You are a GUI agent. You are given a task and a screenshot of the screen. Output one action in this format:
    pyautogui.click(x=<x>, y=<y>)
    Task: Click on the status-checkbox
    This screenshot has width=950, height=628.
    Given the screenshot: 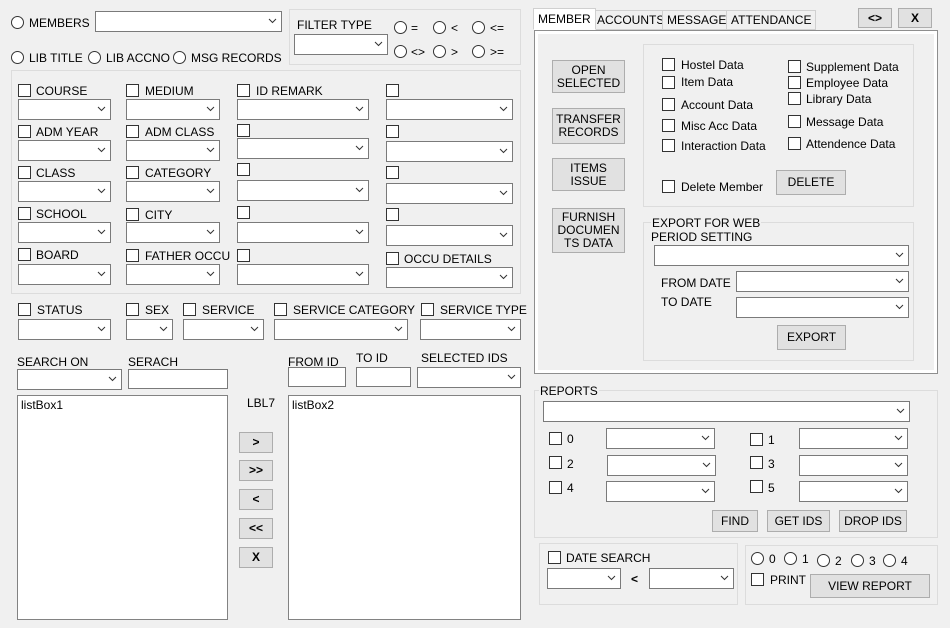 What is the action you would take?
    pyautogui.click(x=24, y=309)
    